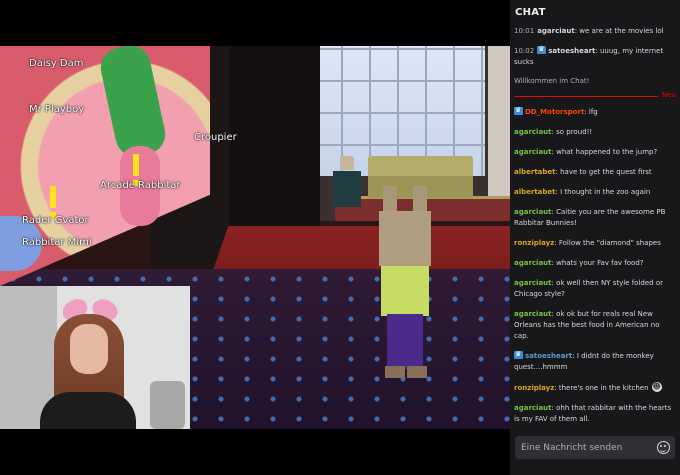 Image resolution: width=680 pixels, height=475 pixels. What do you see at coordinates (88, 361) in the screenshot?
I see `streamer` at bounding box center [88, 361].